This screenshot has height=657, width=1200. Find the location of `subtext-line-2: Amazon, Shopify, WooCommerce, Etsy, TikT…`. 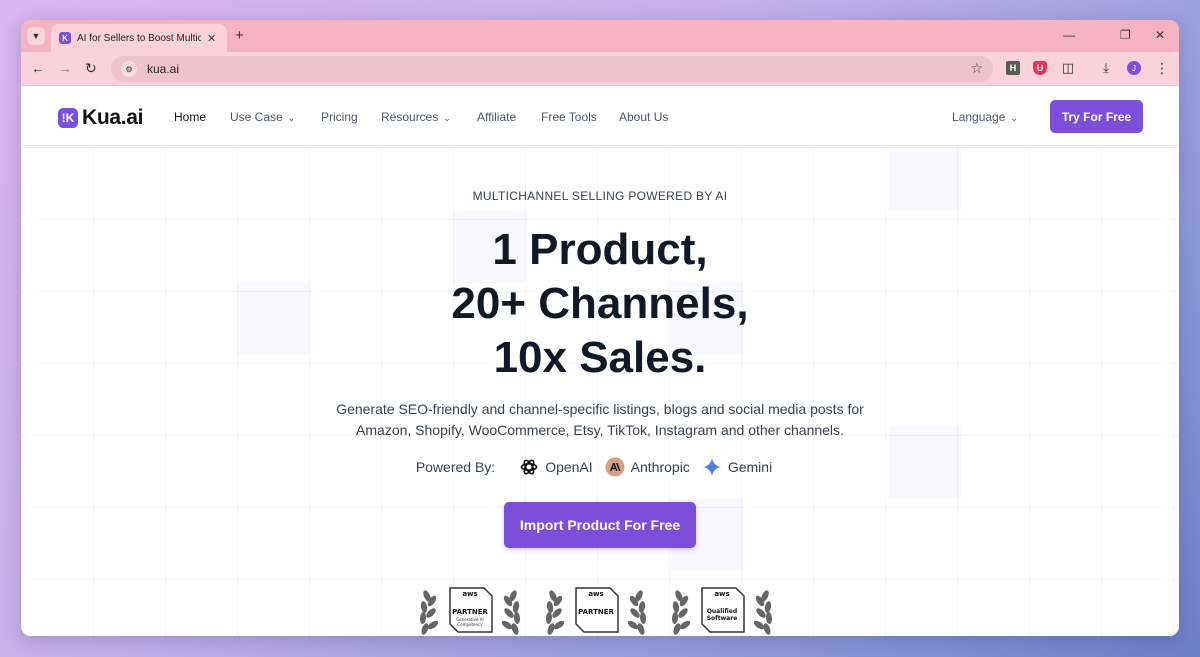

subtext-line-2: Amazon, Shopify, WooCommerce, Etsy, TikT… is located at coordinates (600, 430).